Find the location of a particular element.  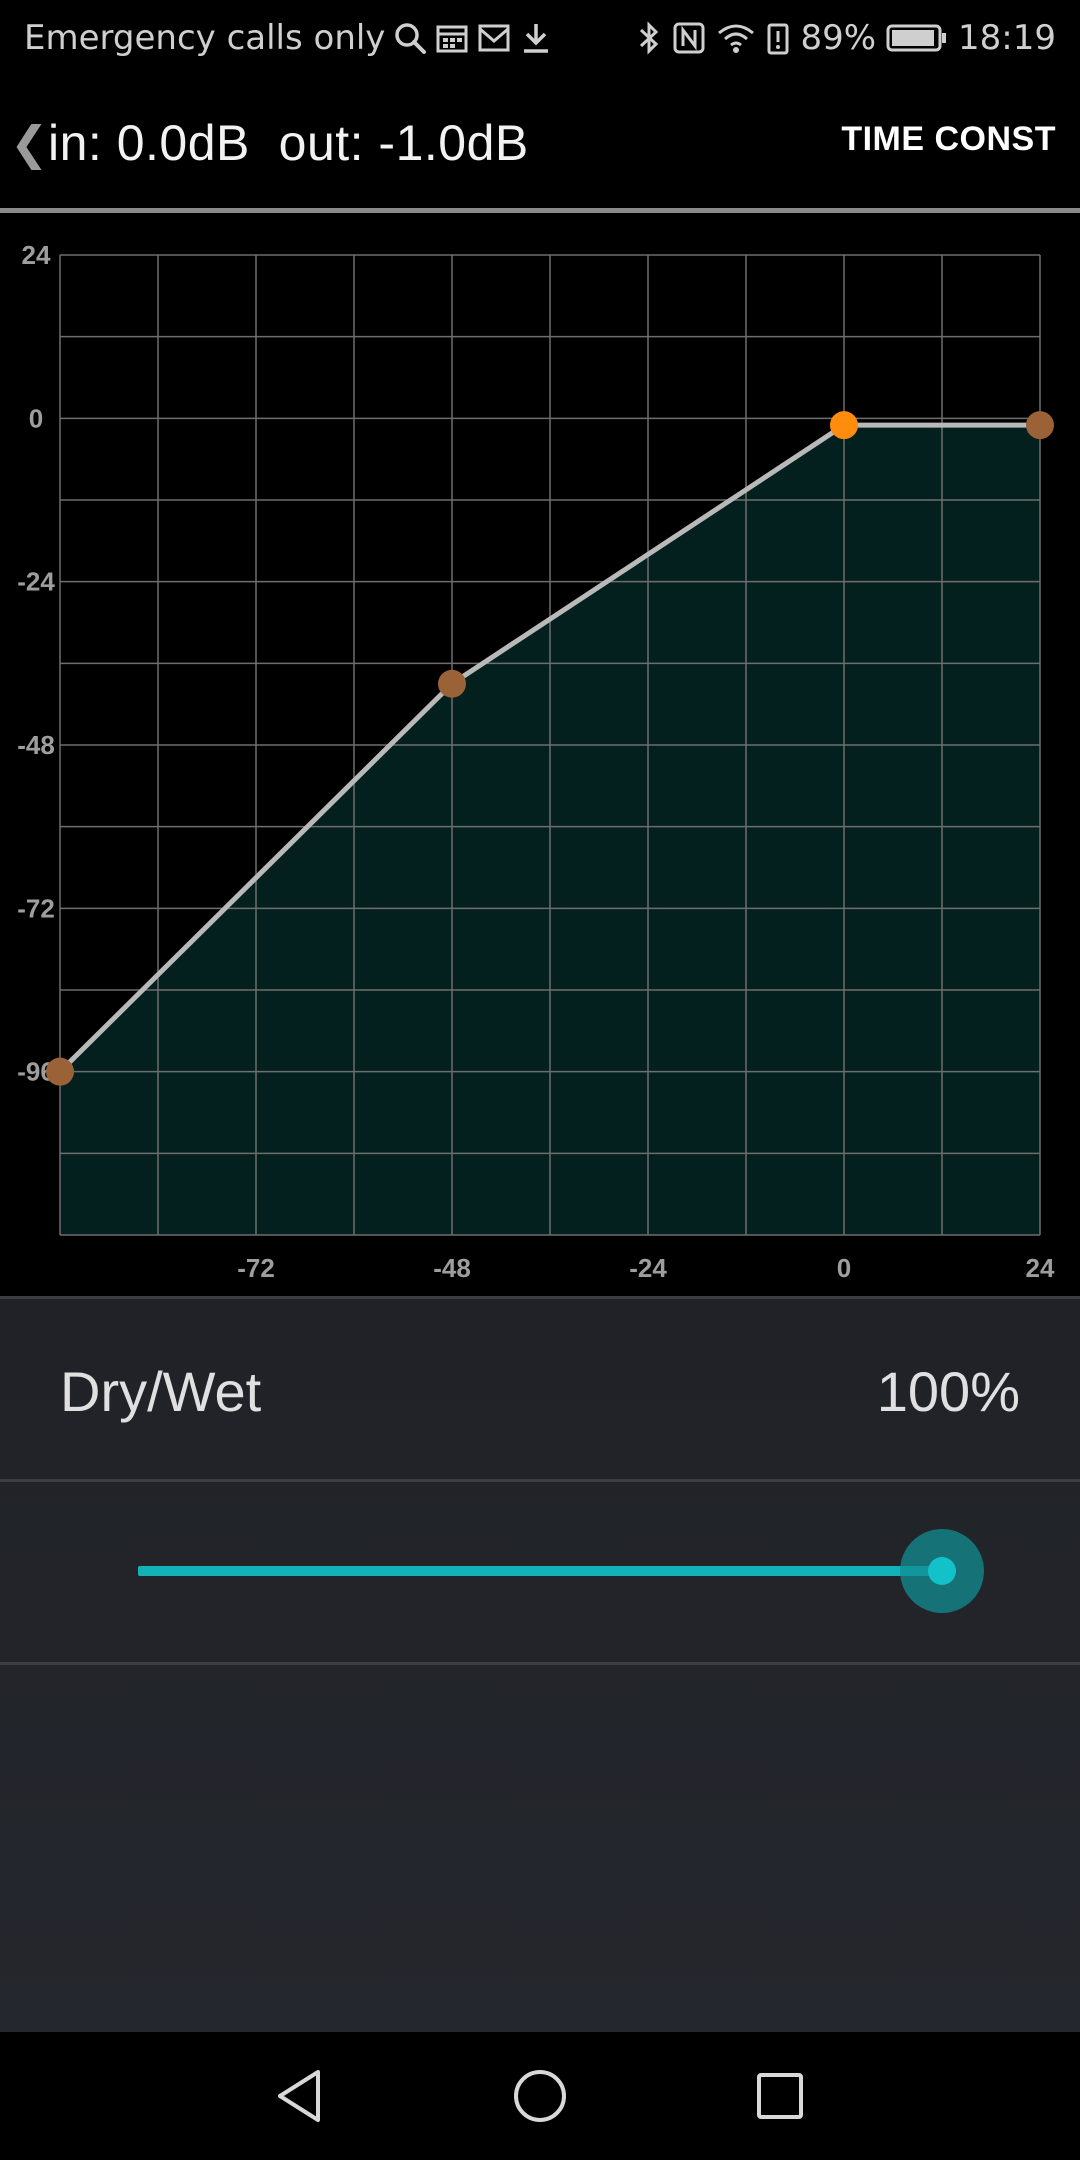

x-tick-label: 24 is located at coordinates (1040, 1268).